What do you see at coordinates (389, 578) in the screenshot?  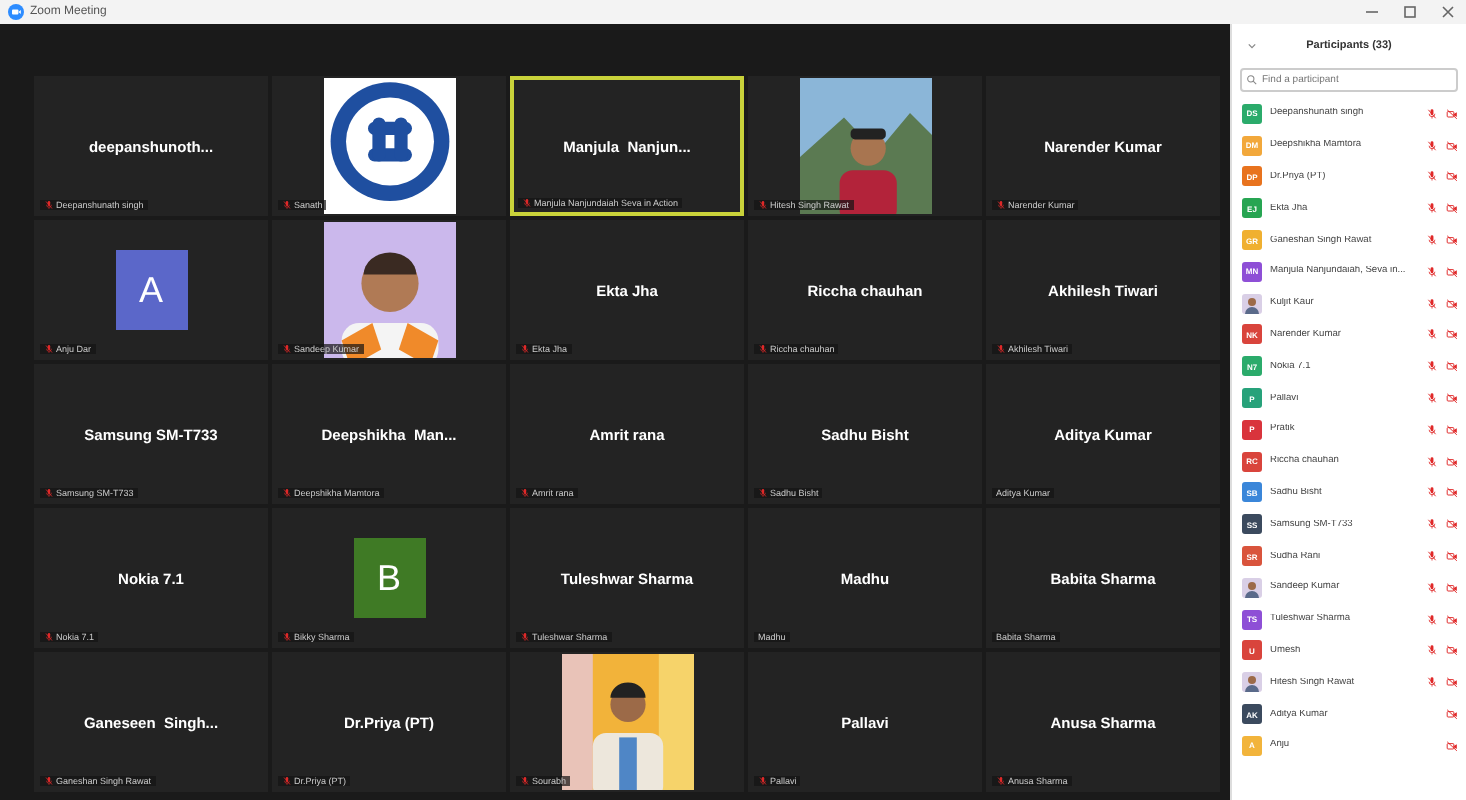 I see `avatar-initial: B` at bounding box center [389, 578].